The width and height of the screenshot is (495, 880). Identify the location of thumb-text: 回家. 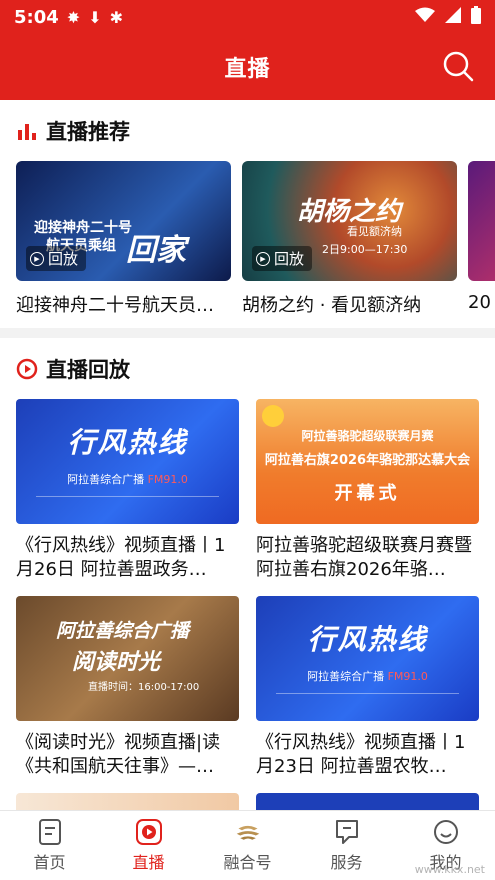
(156, 250).